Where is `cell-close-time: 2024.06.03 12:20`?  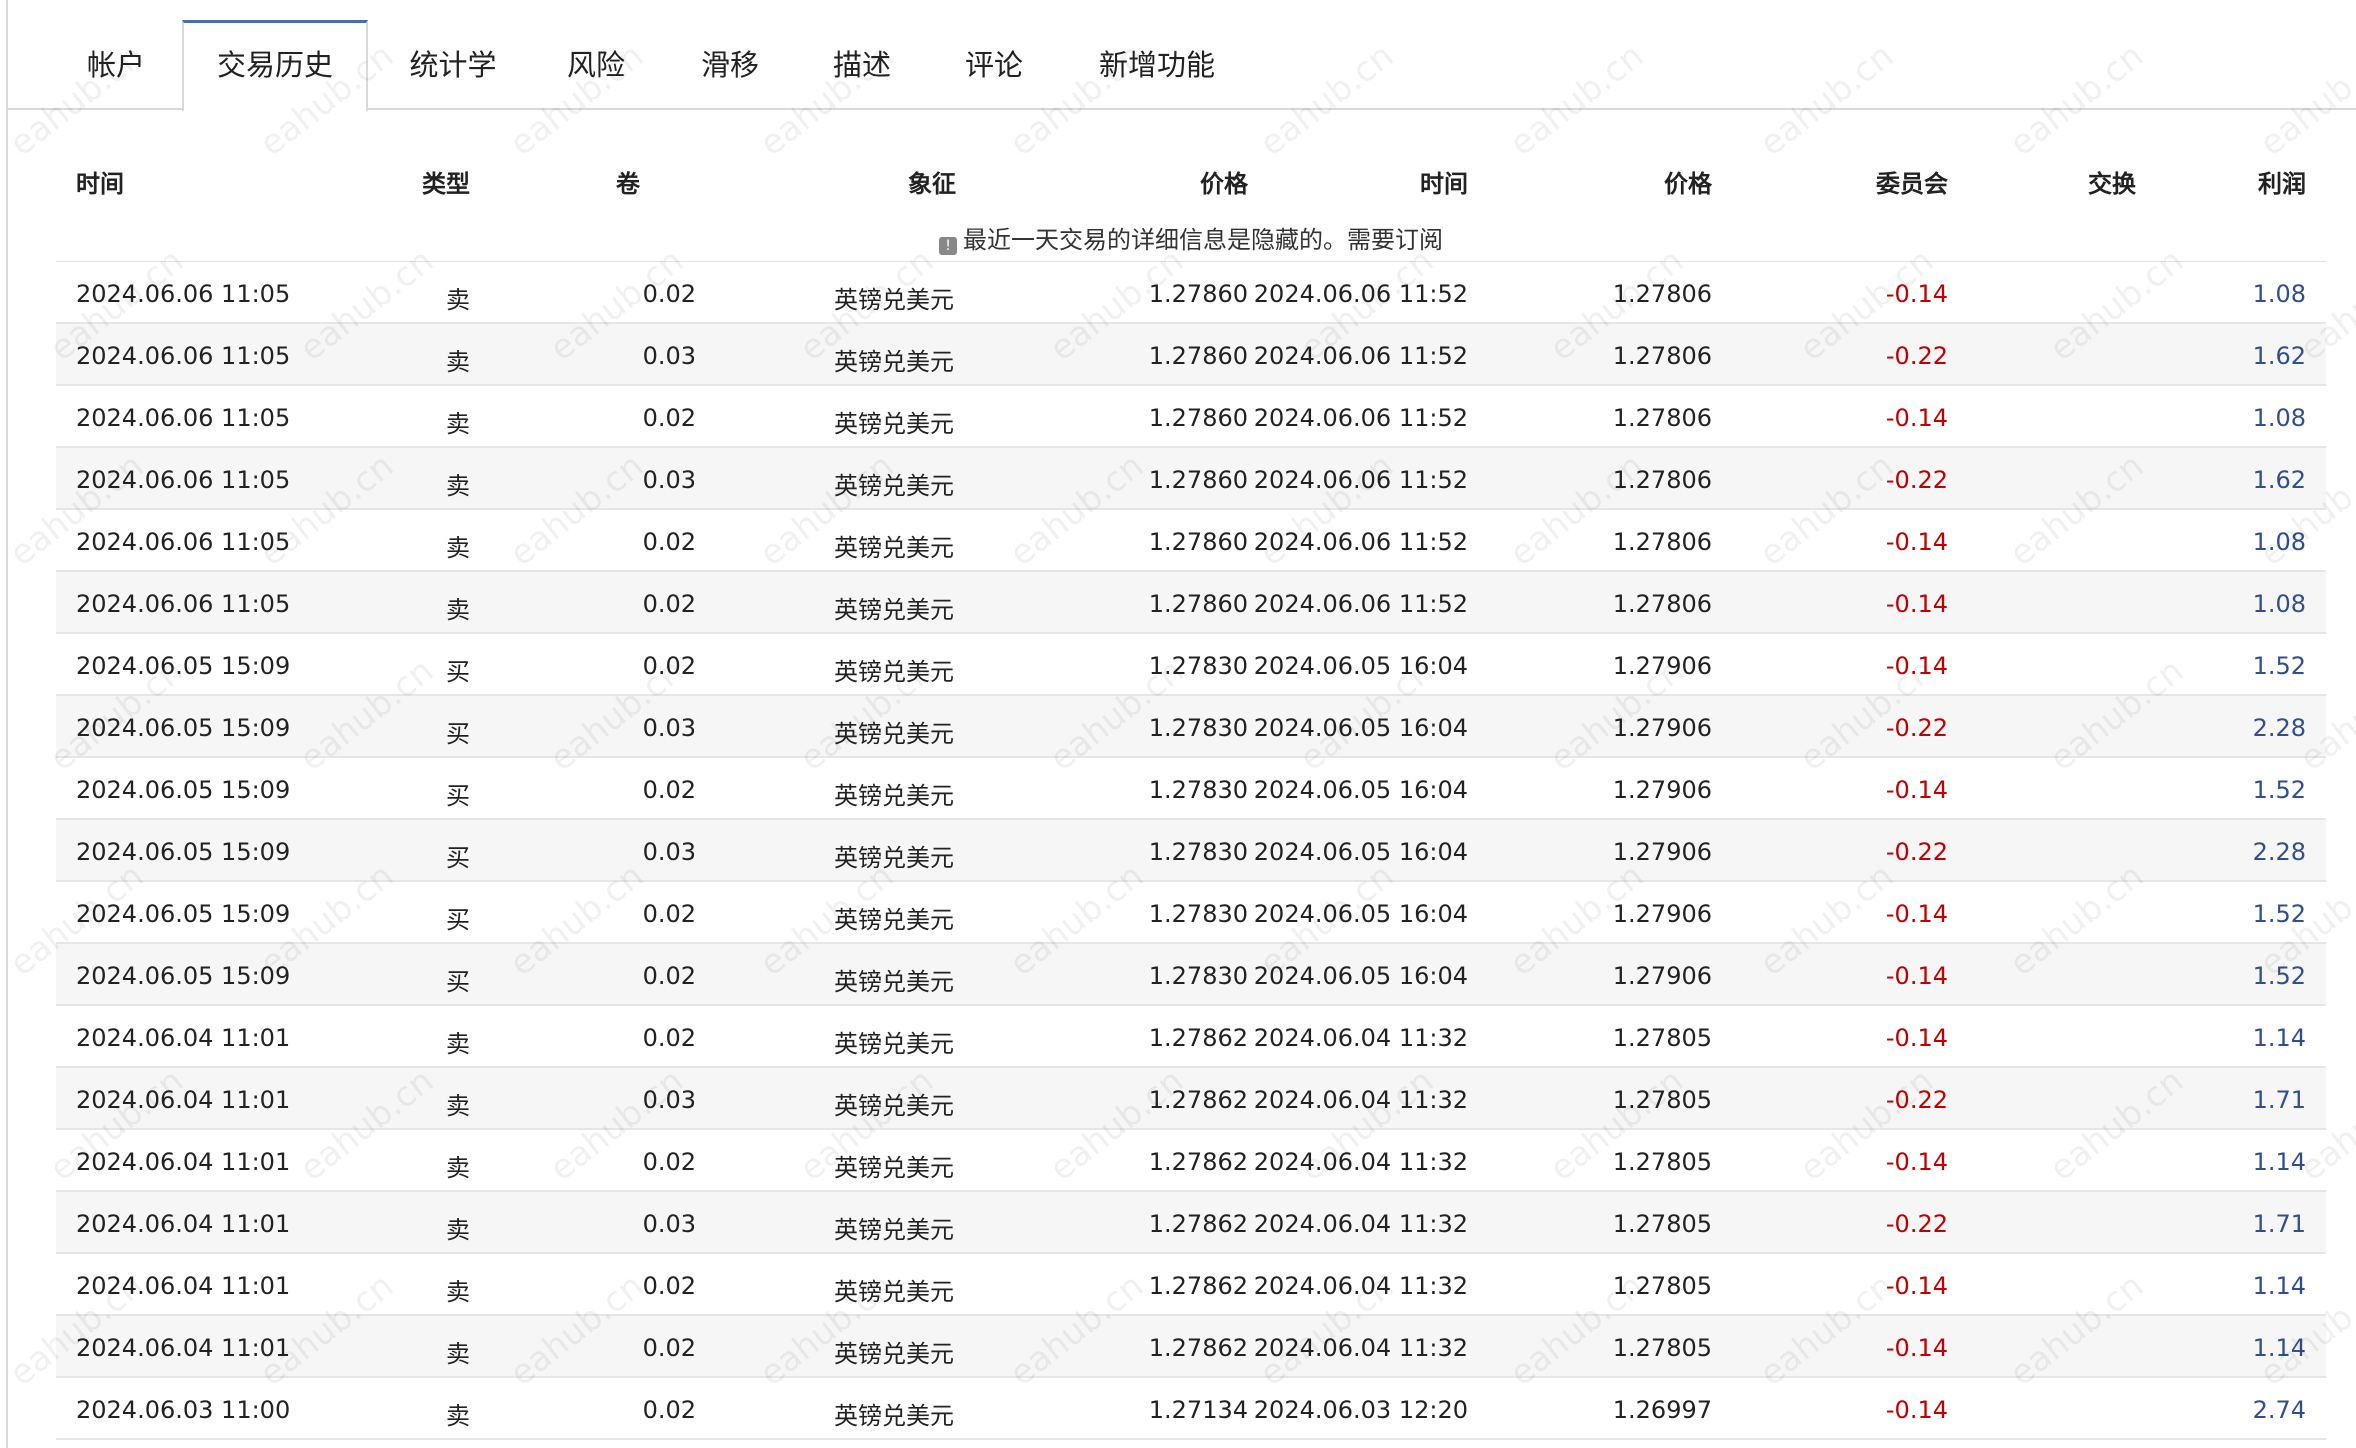
cell-close-time: 2024.06.03 12:20 is located at coordinates (1360, 1410).